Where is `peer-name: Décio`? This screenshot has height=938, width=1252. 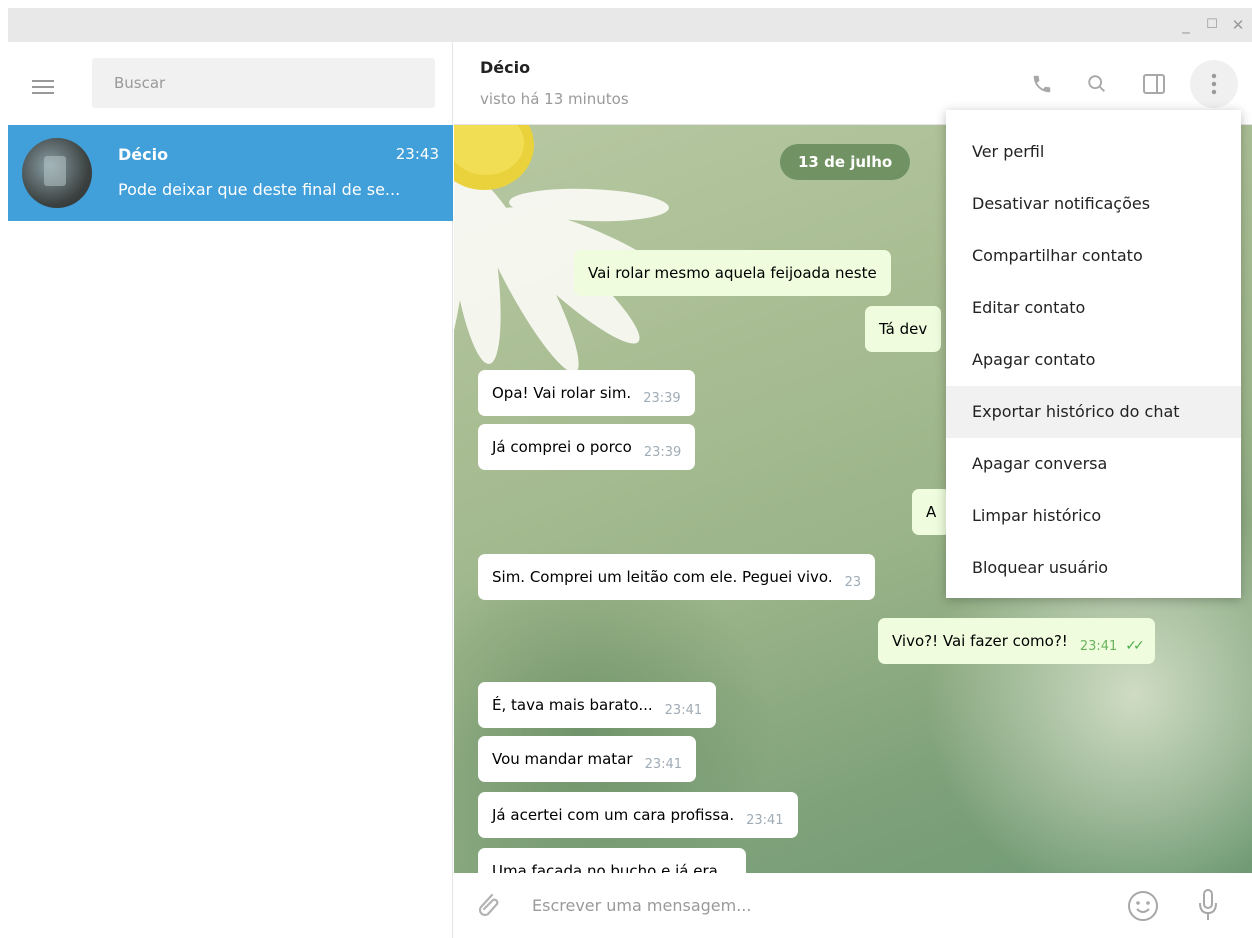 peer-name: Décio is located at coordinates (505, 67).